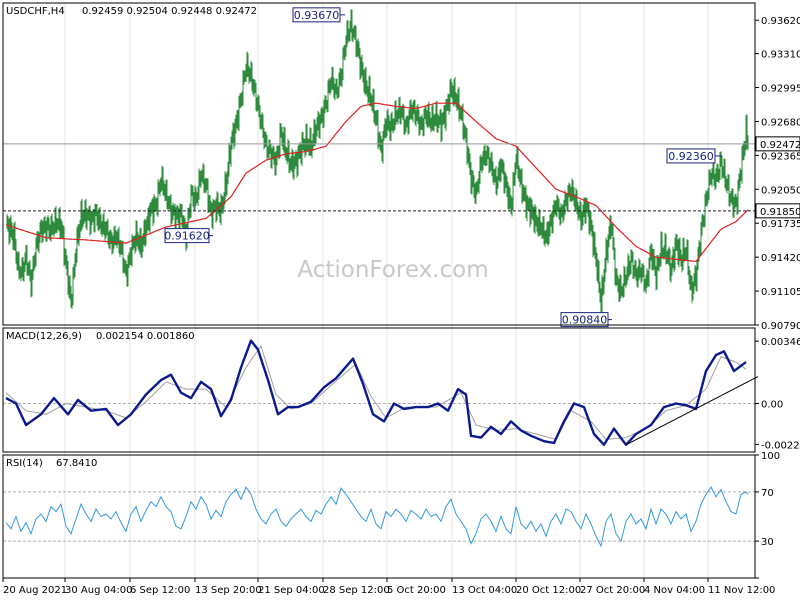 This screenshot has width=800, height=604. I want to click on y-tick-label: 0.91735, so click(780, 224).